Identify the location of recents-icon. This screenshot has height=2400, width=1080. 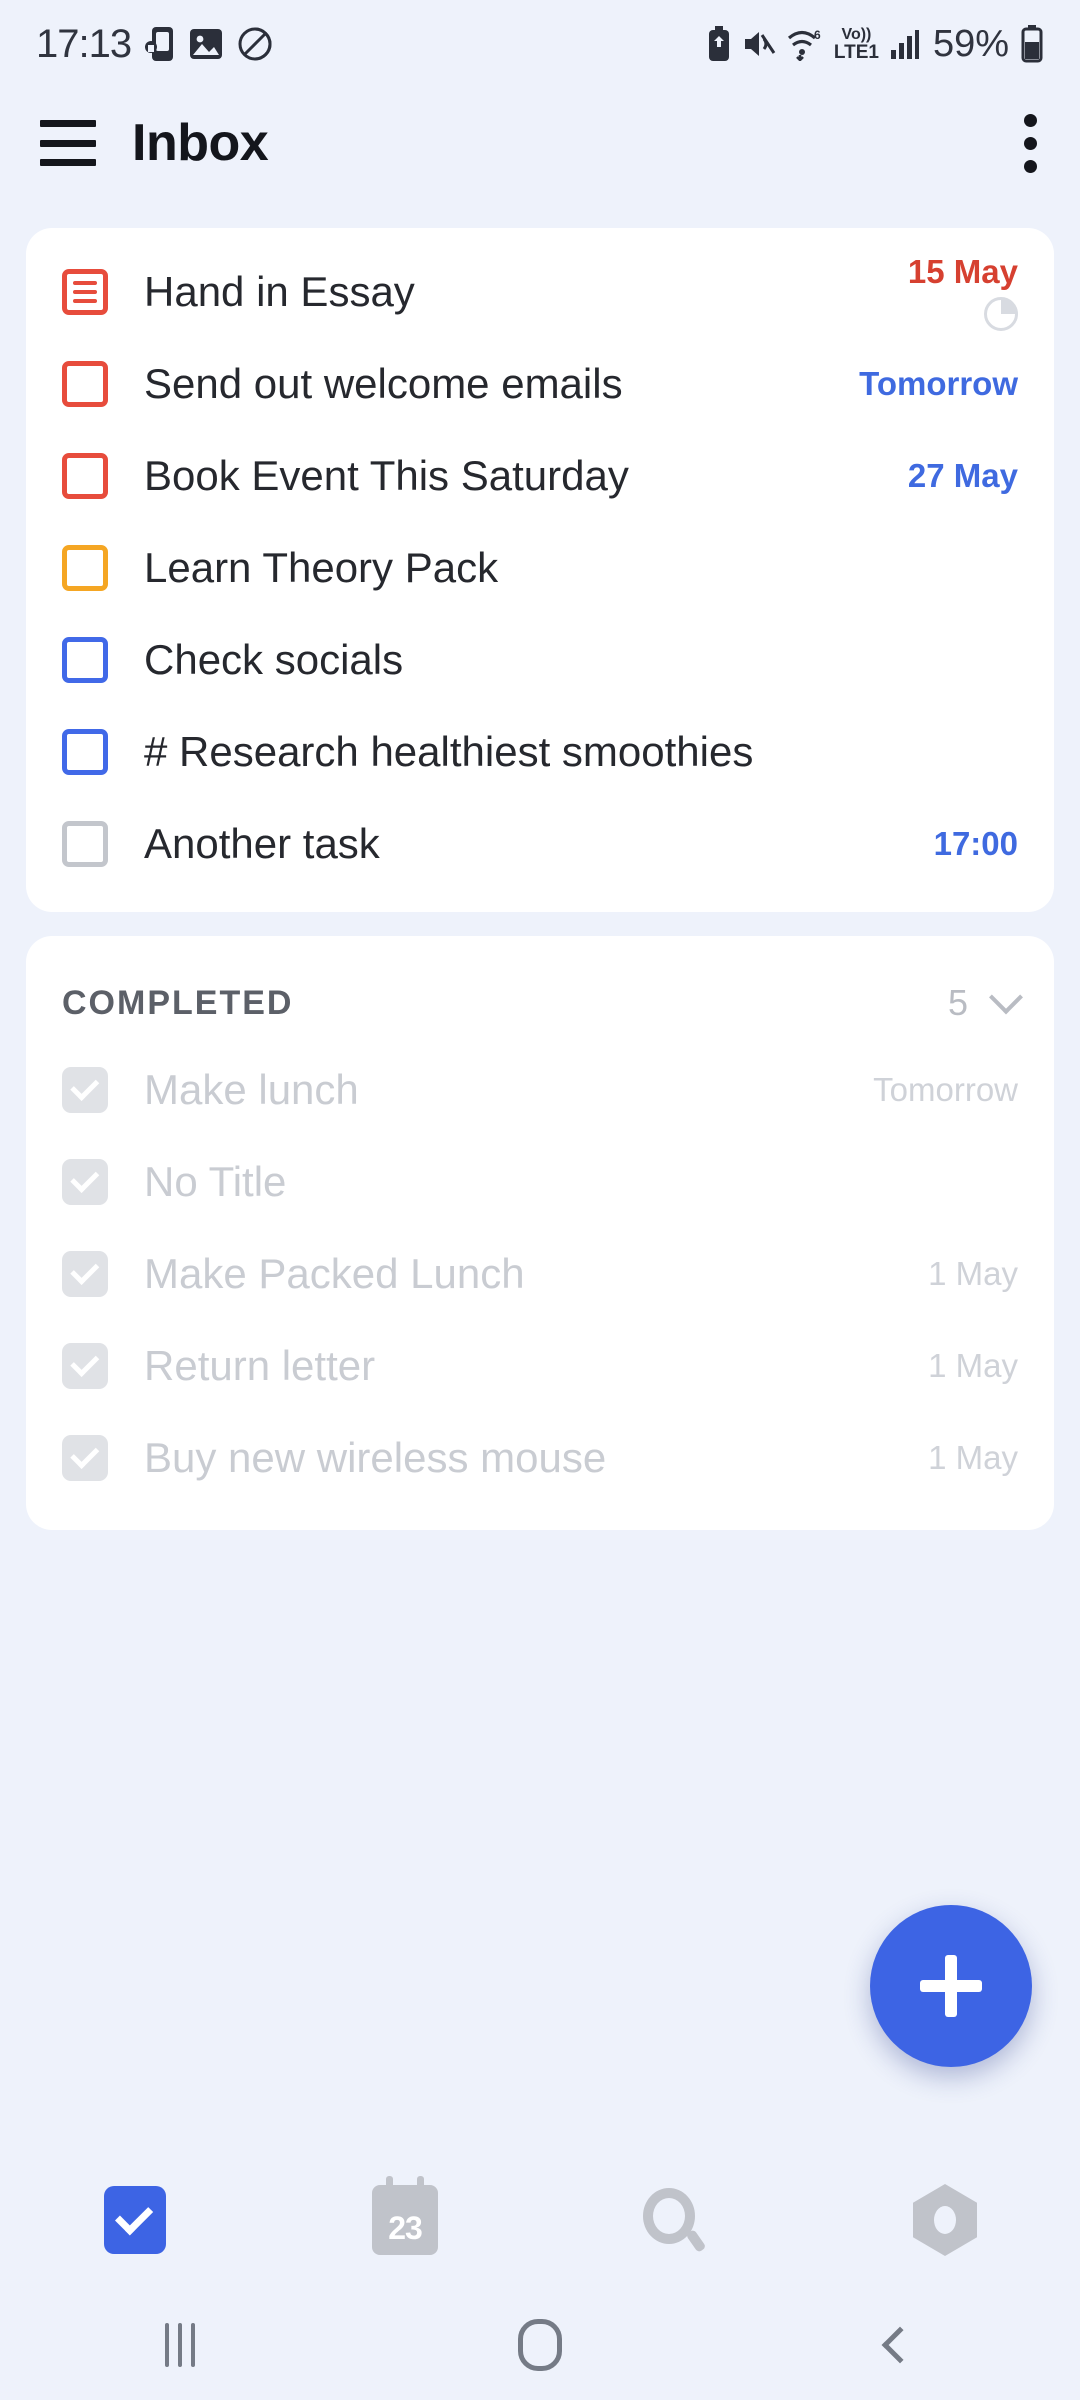
(180, 2345).